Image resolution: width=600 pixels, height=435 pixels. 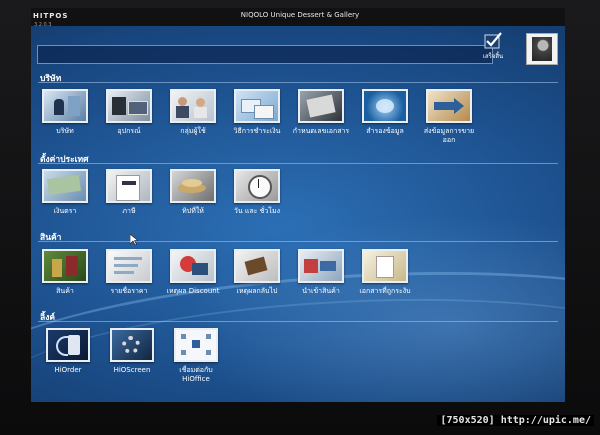 What do you see at coordinates (129, 131) in the screenshot?
I see `tile-label: อุปกรณ์` at bounding box center [129, 131].